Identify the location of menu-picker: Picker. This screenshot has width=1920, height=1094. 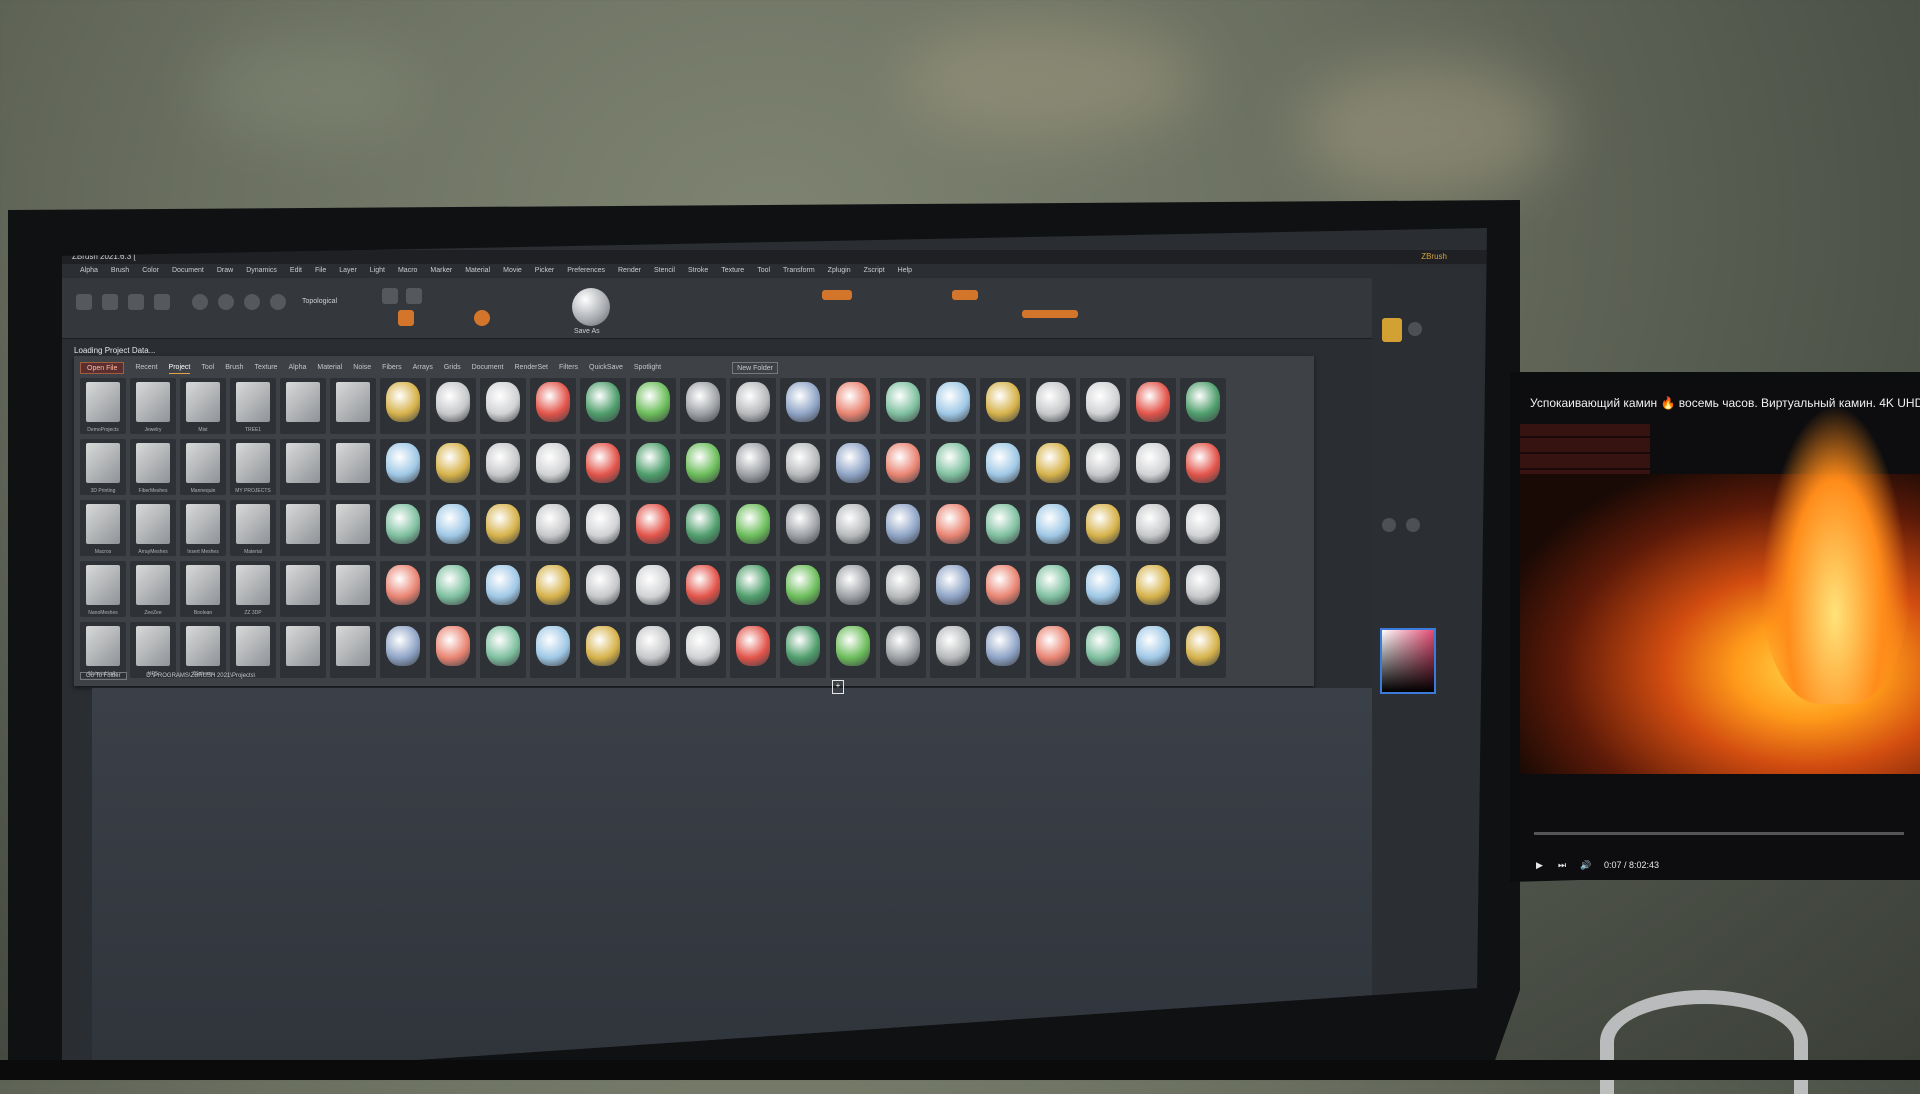
(544, 271).